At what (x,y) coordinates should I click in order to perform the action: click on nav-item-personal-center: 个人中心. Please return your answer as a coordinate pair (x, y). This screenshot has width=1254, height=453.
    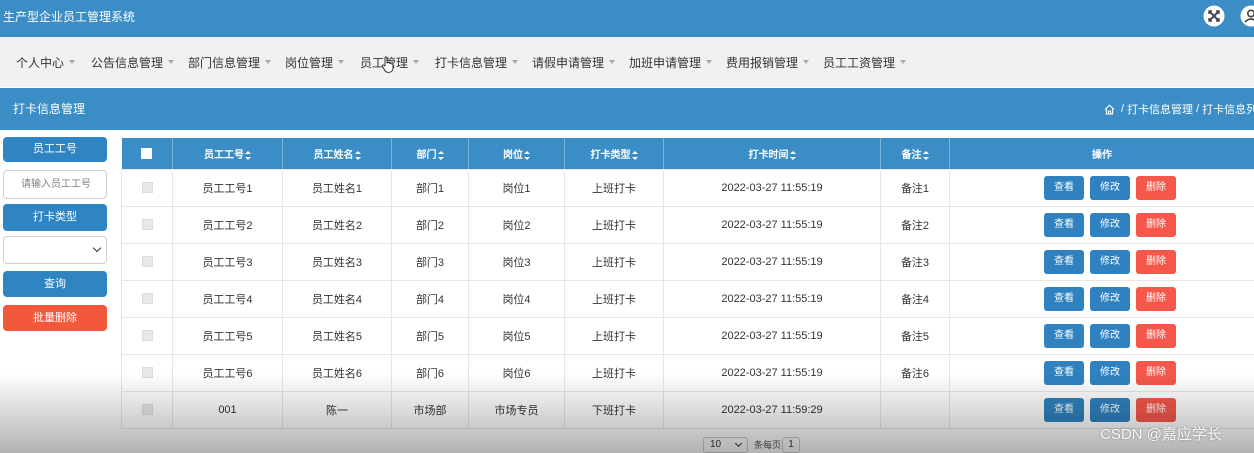
    Looking at the image, I should click on (53, 62).